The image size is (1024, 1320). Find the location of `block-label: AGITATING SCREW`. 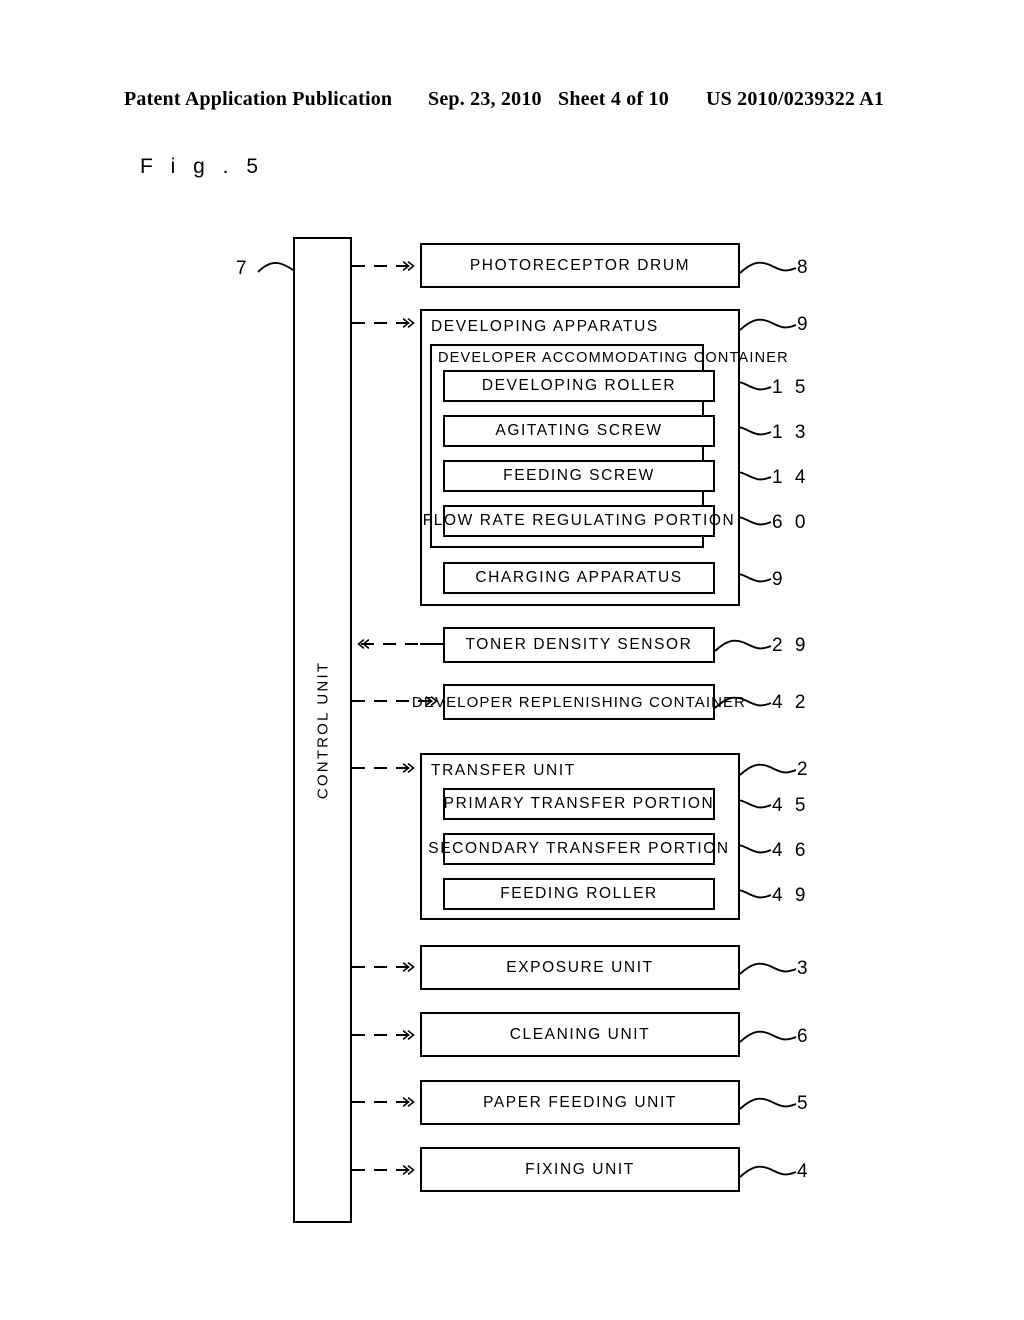

block-label: AGITATING SCREW is located at coordinates (579, 430).